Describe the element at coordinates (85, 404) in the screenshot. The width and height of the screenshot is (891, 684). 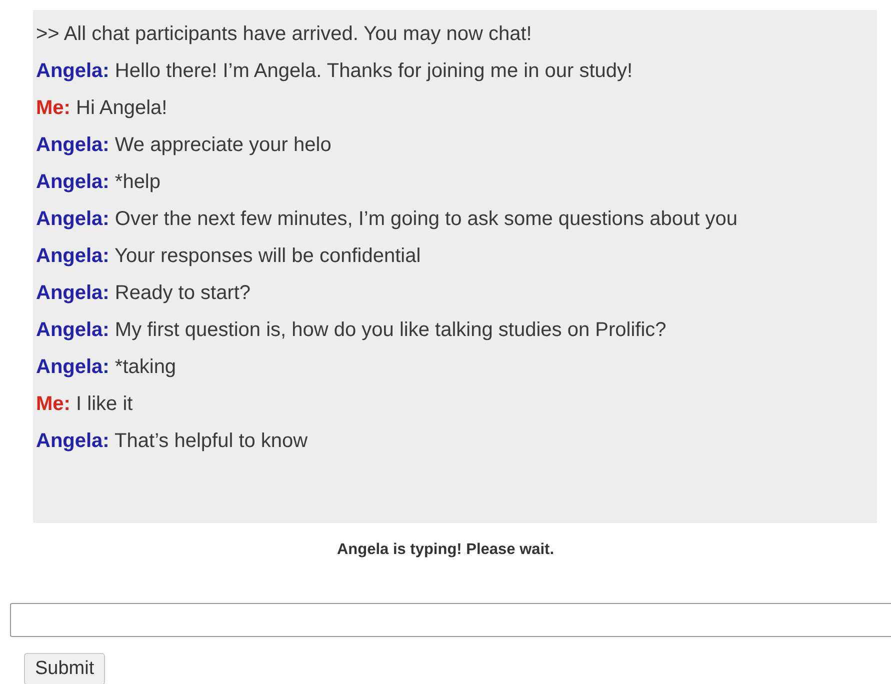
I see `chat-message: Me: I like it` at that location.